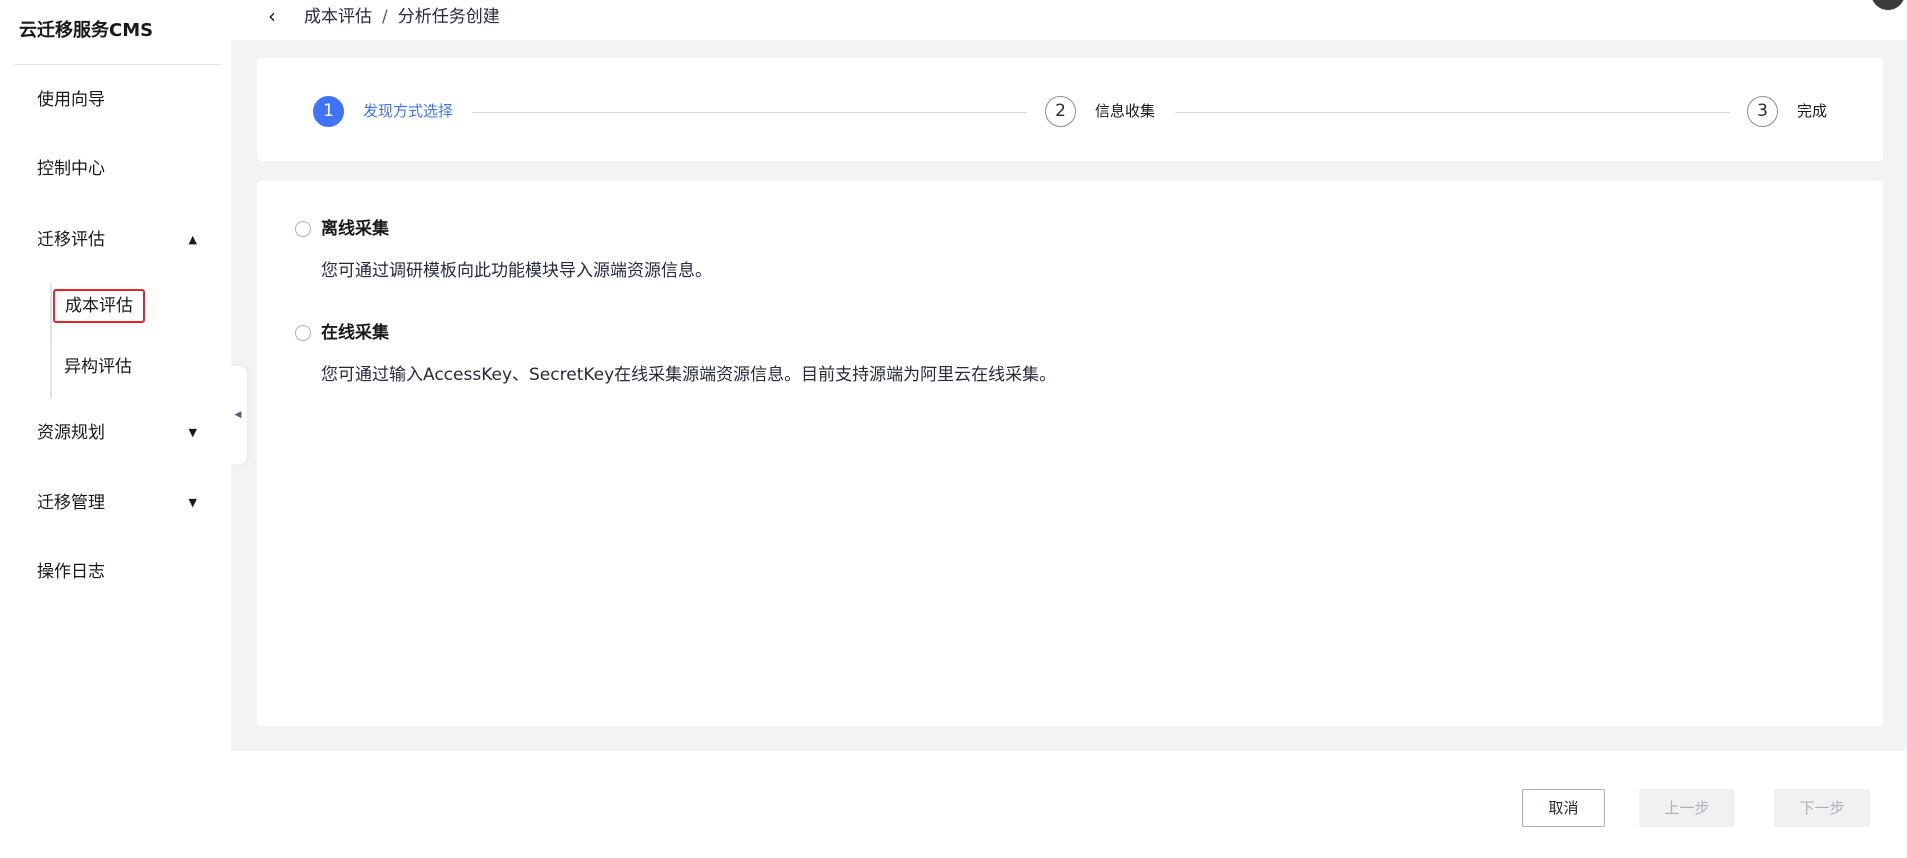 Image resolution: width=1907 pixels, height=858 pixels. I want to click on option-title-online: 在线采集, so click(355, 333).